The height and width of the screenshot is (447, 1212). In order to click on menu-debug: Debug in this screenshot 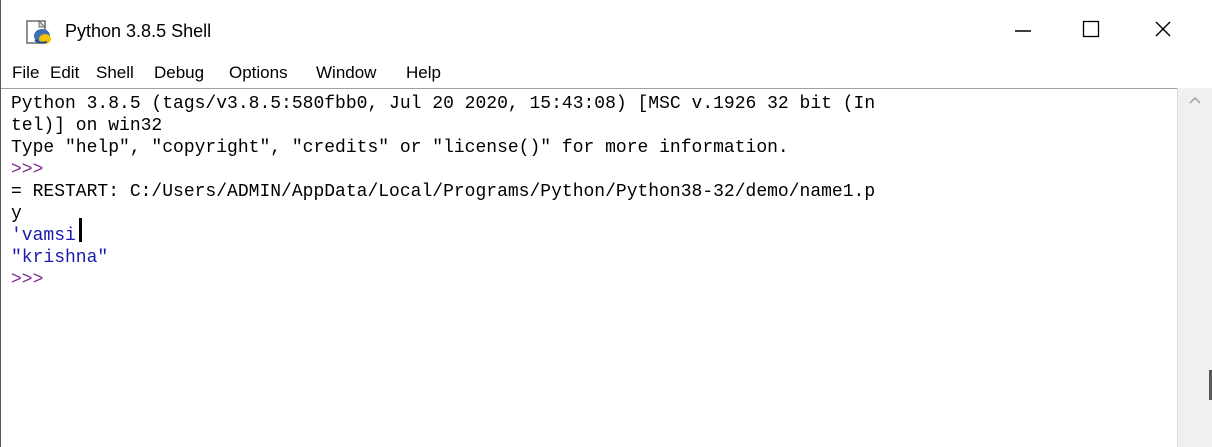, I will do `click(179, 73)`.